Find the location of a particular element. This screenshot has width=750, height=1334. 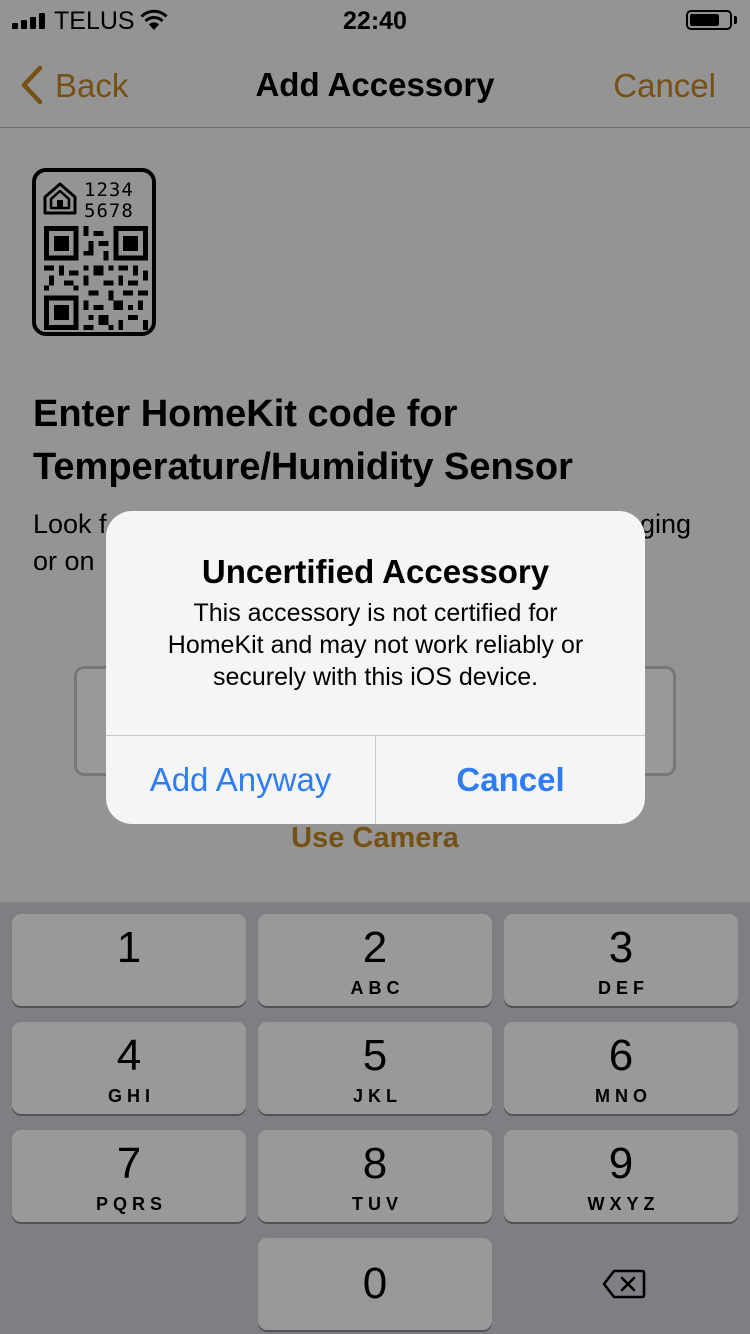

add-anyway-button: Add Anyway is located at coordinates (240, 780).